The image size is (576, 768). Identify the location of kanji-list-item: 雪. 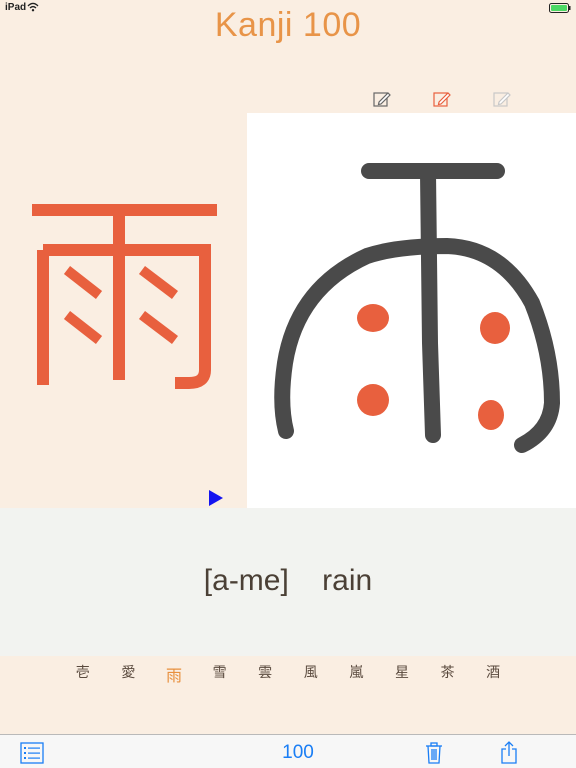
(220, 673).